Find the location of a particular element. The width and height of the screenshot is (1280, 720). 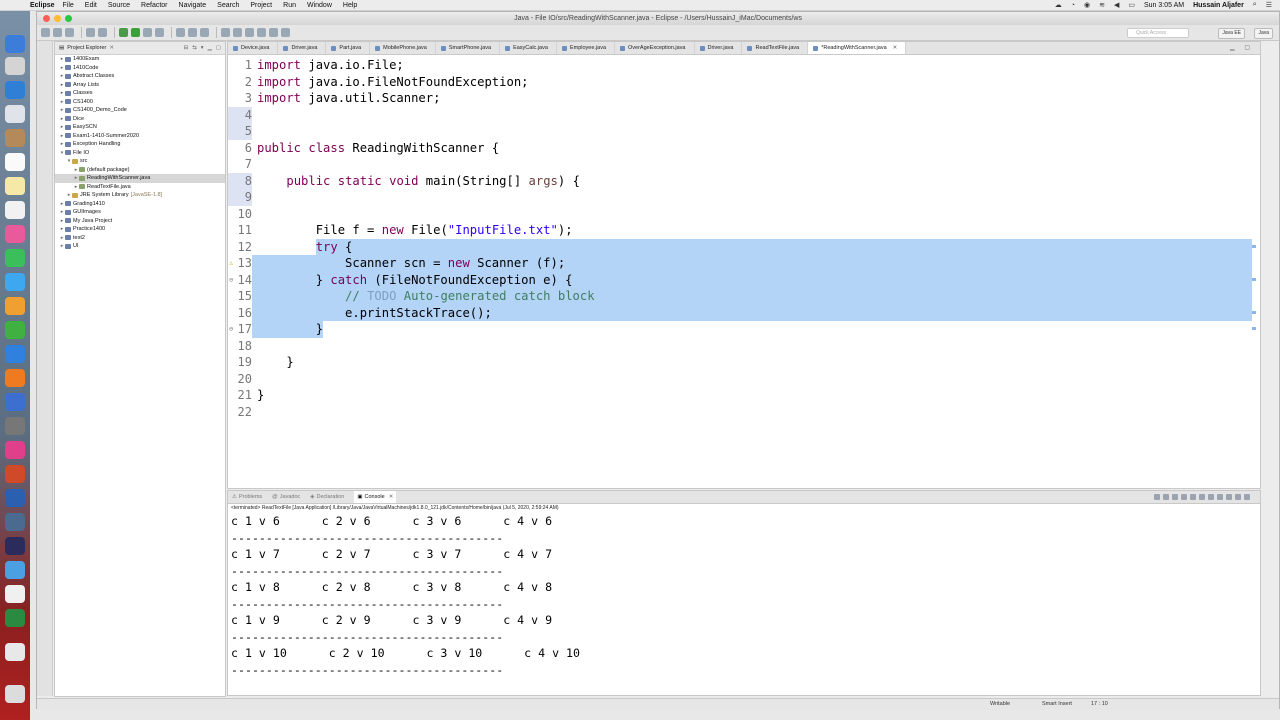

open-console-icon is located at coordinates (1229, 497).